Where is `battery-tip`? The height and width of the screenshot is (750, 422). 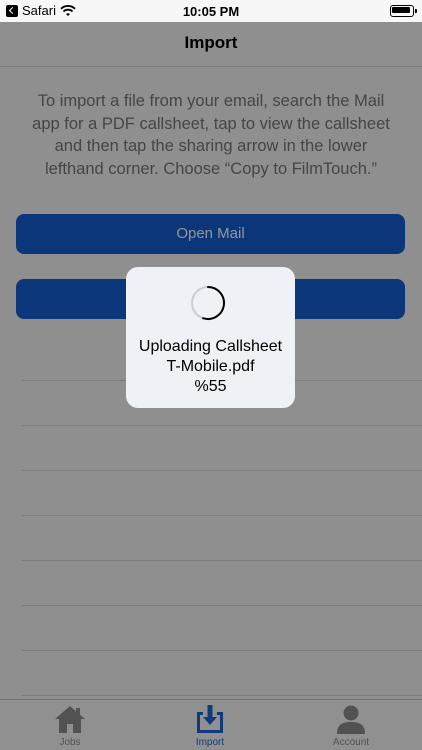 battery-tip is located at coordinates (416, 11).